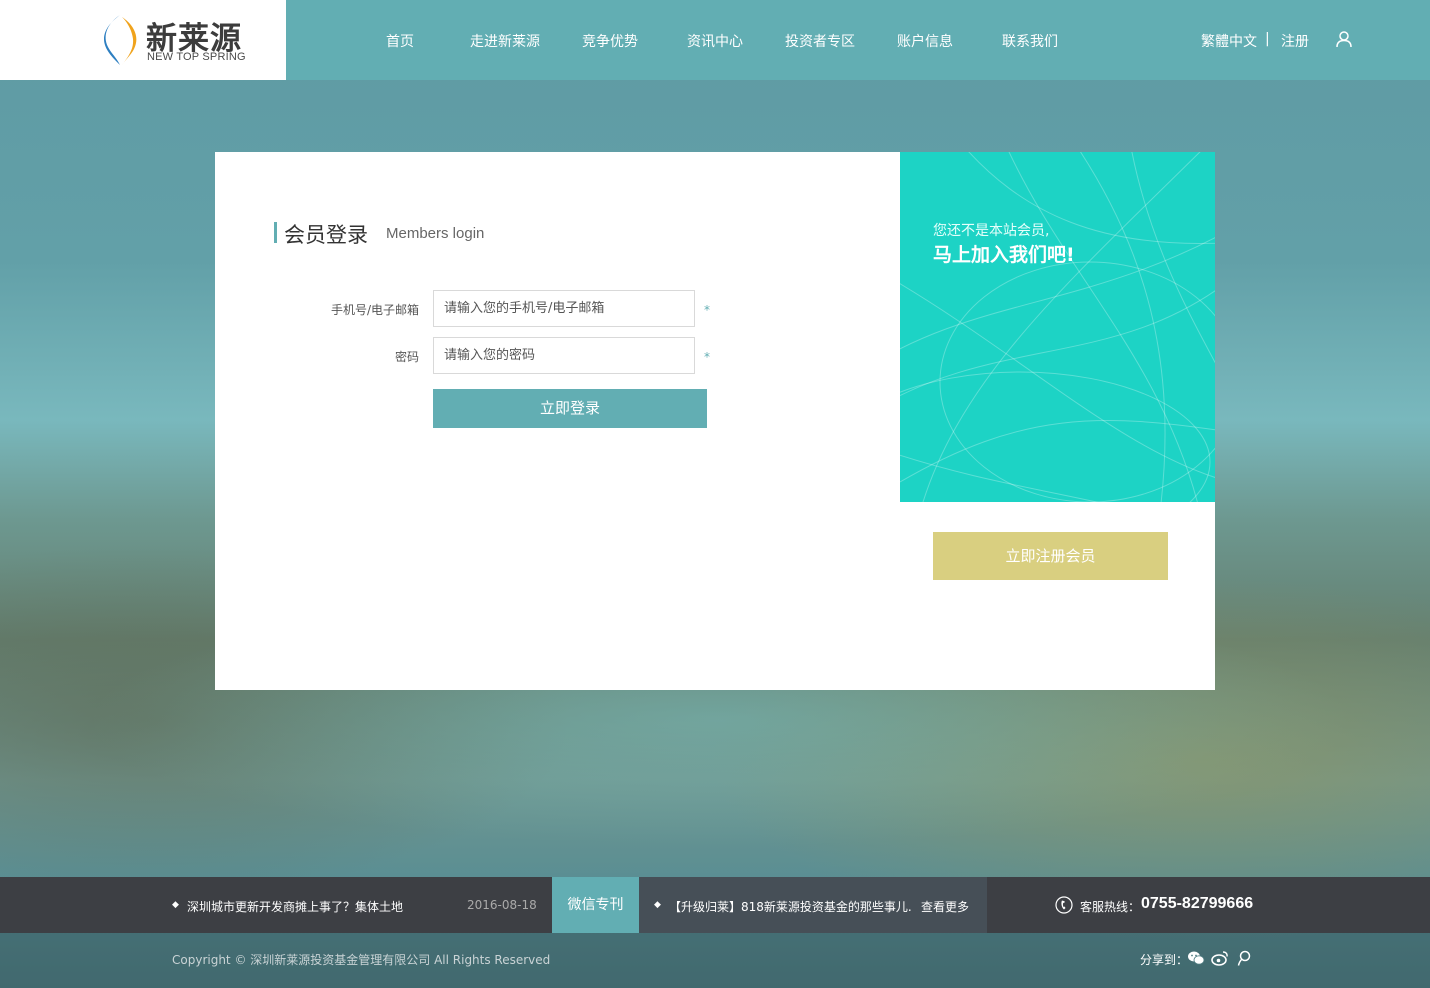  Describe the element at coordinates (1229, 41) in the screenshot. I see `language-switch: 繁體中文` at that location.